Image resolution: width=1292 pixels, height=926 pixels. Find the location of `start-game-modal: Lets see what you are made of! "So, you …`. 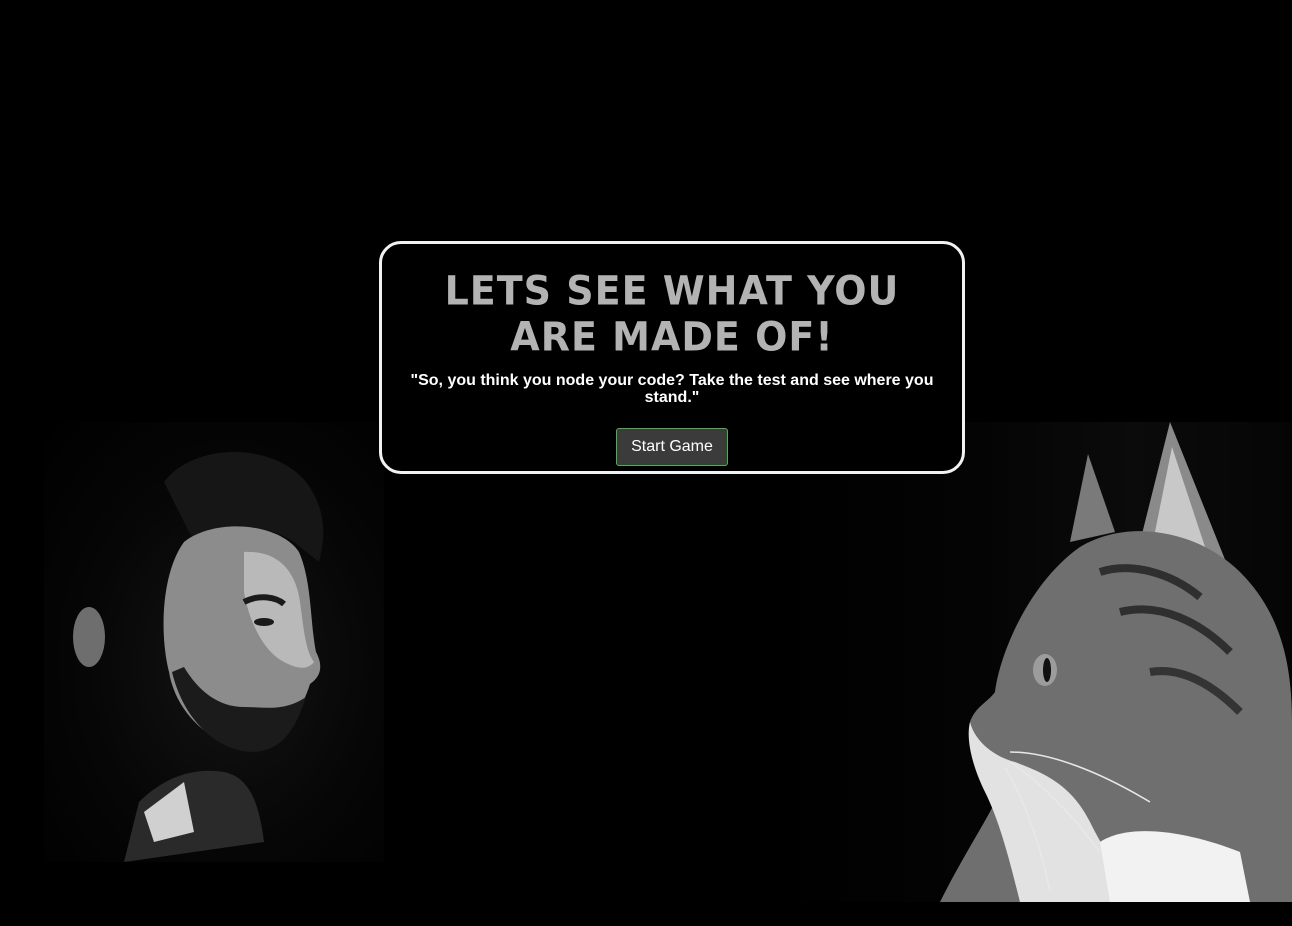

start-game-modal: Lets see what you are made of! "So, you … is located at coordinates (672, 357).